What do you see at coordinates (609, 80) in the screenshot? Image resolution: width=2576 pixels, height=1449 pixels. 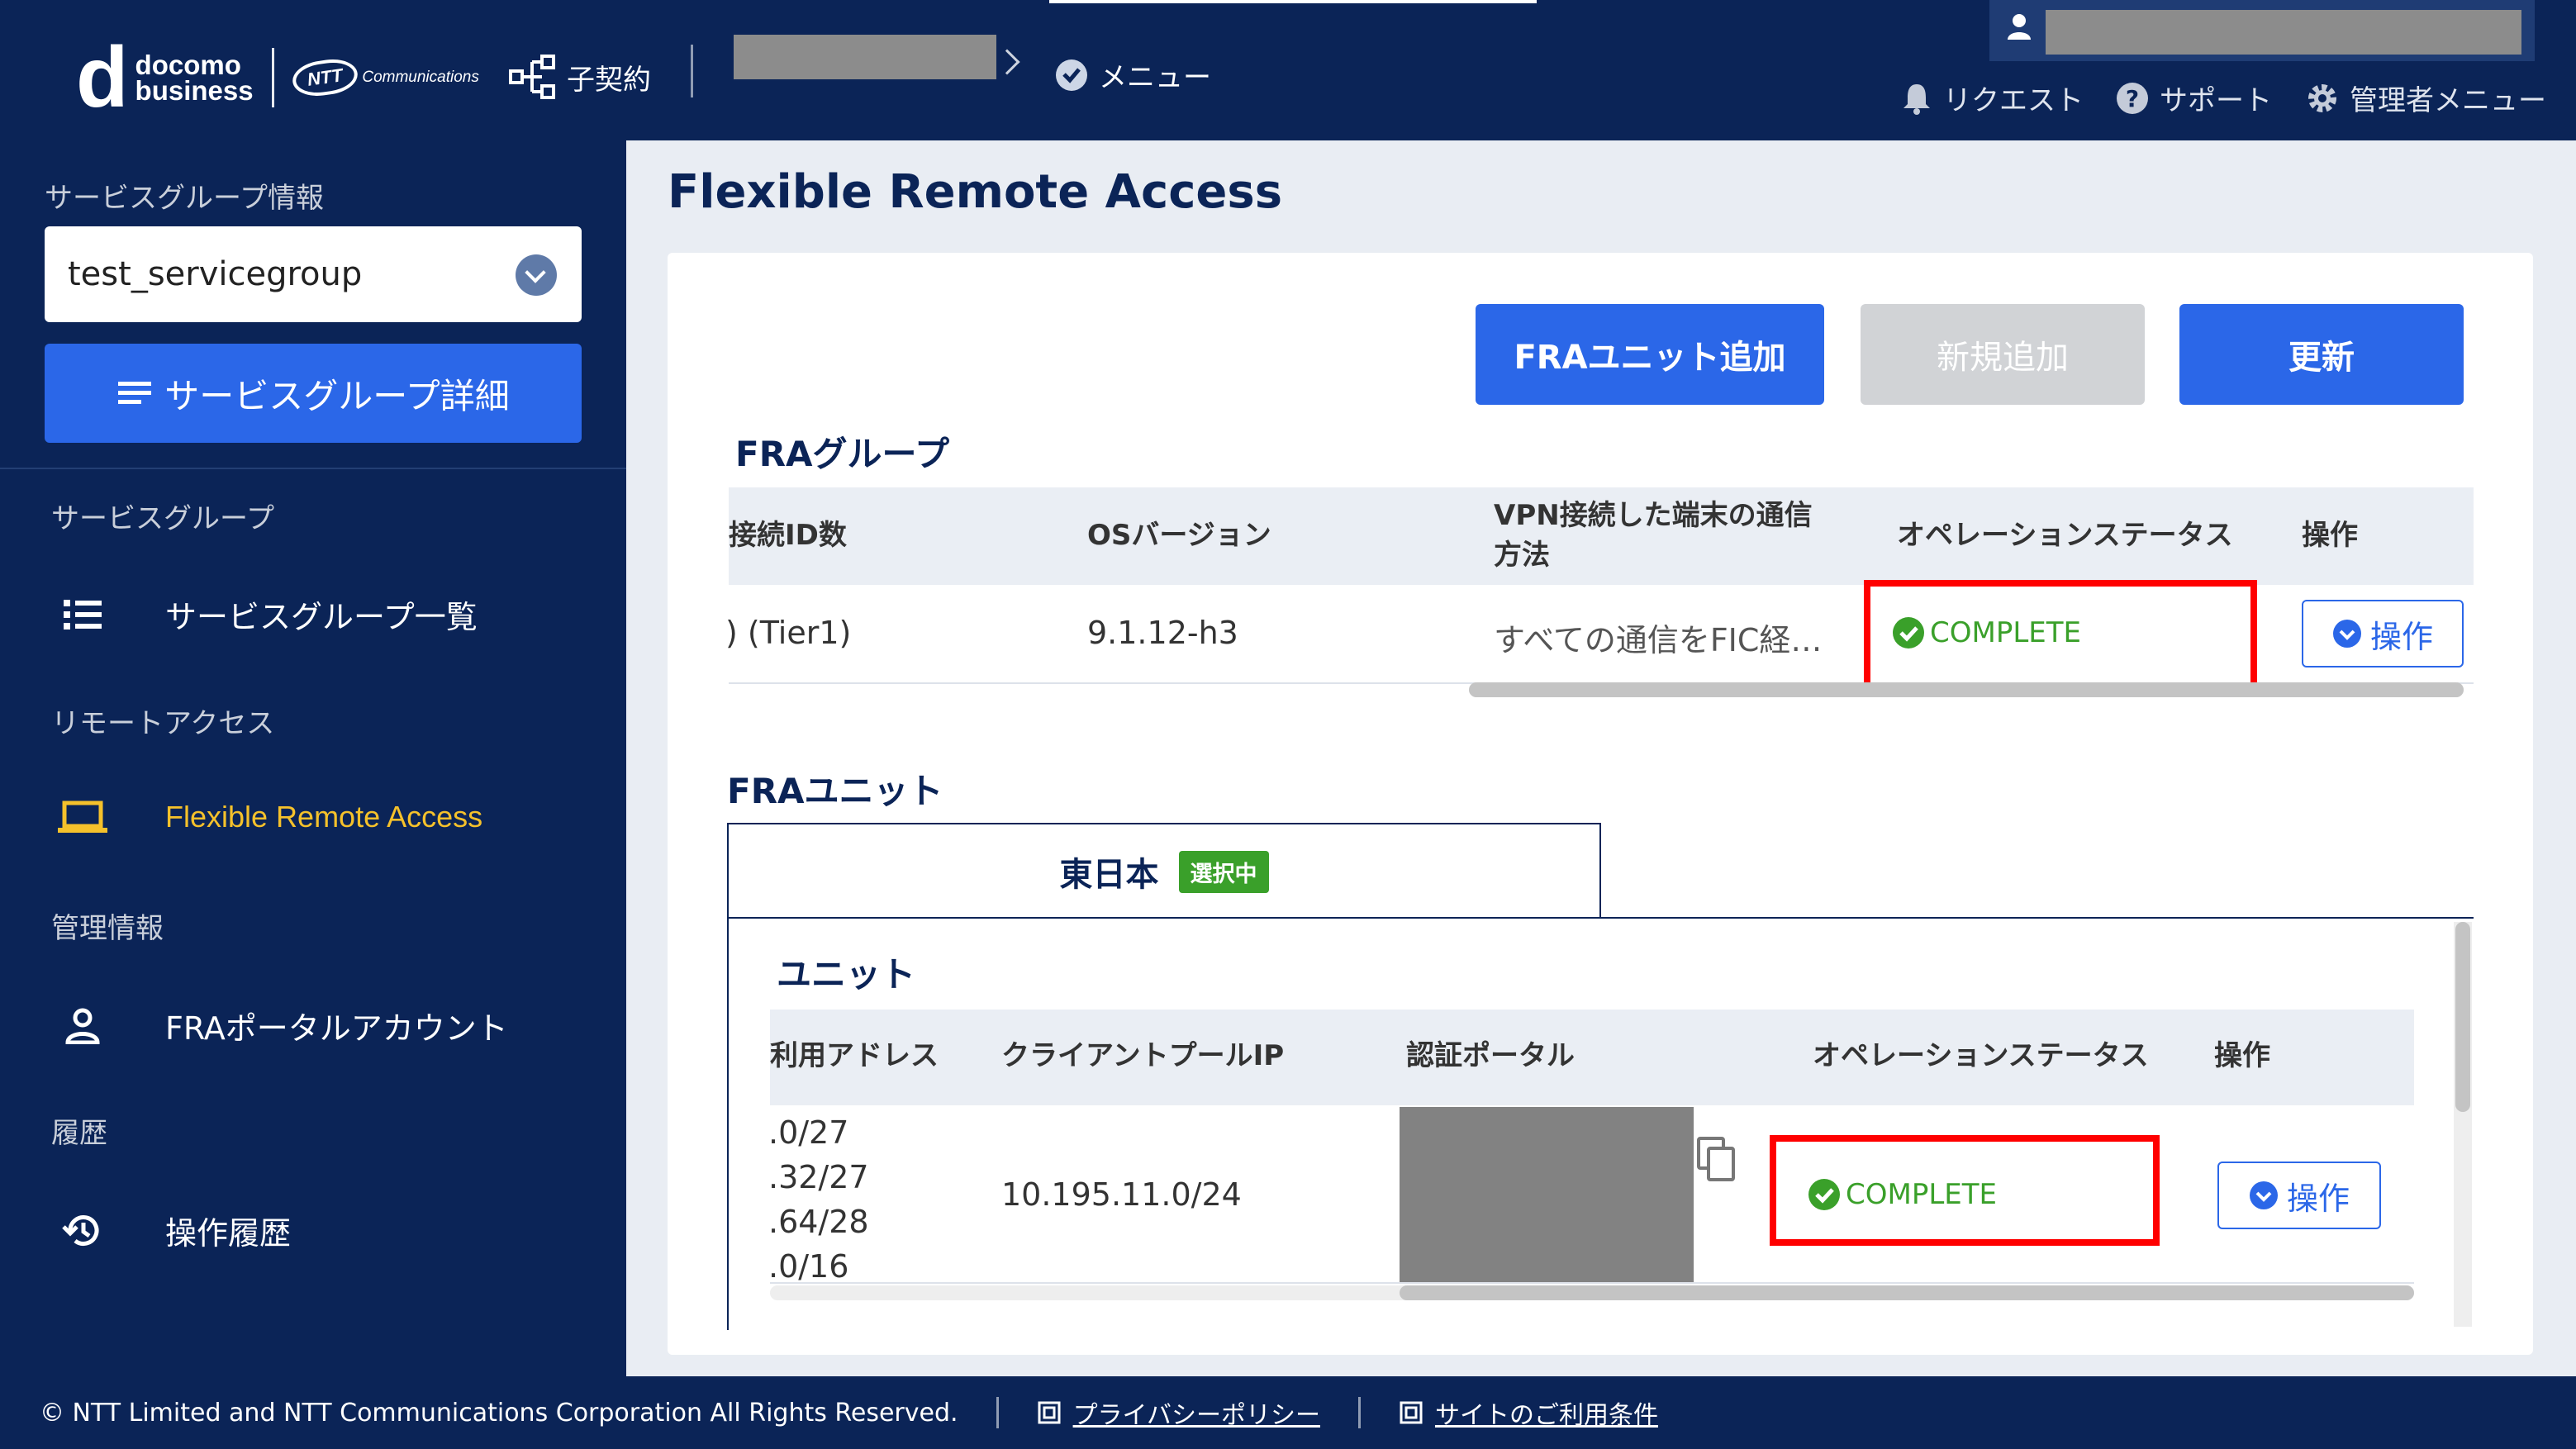 I see `contract-label: 子契約` at bounding box center [609, 80].